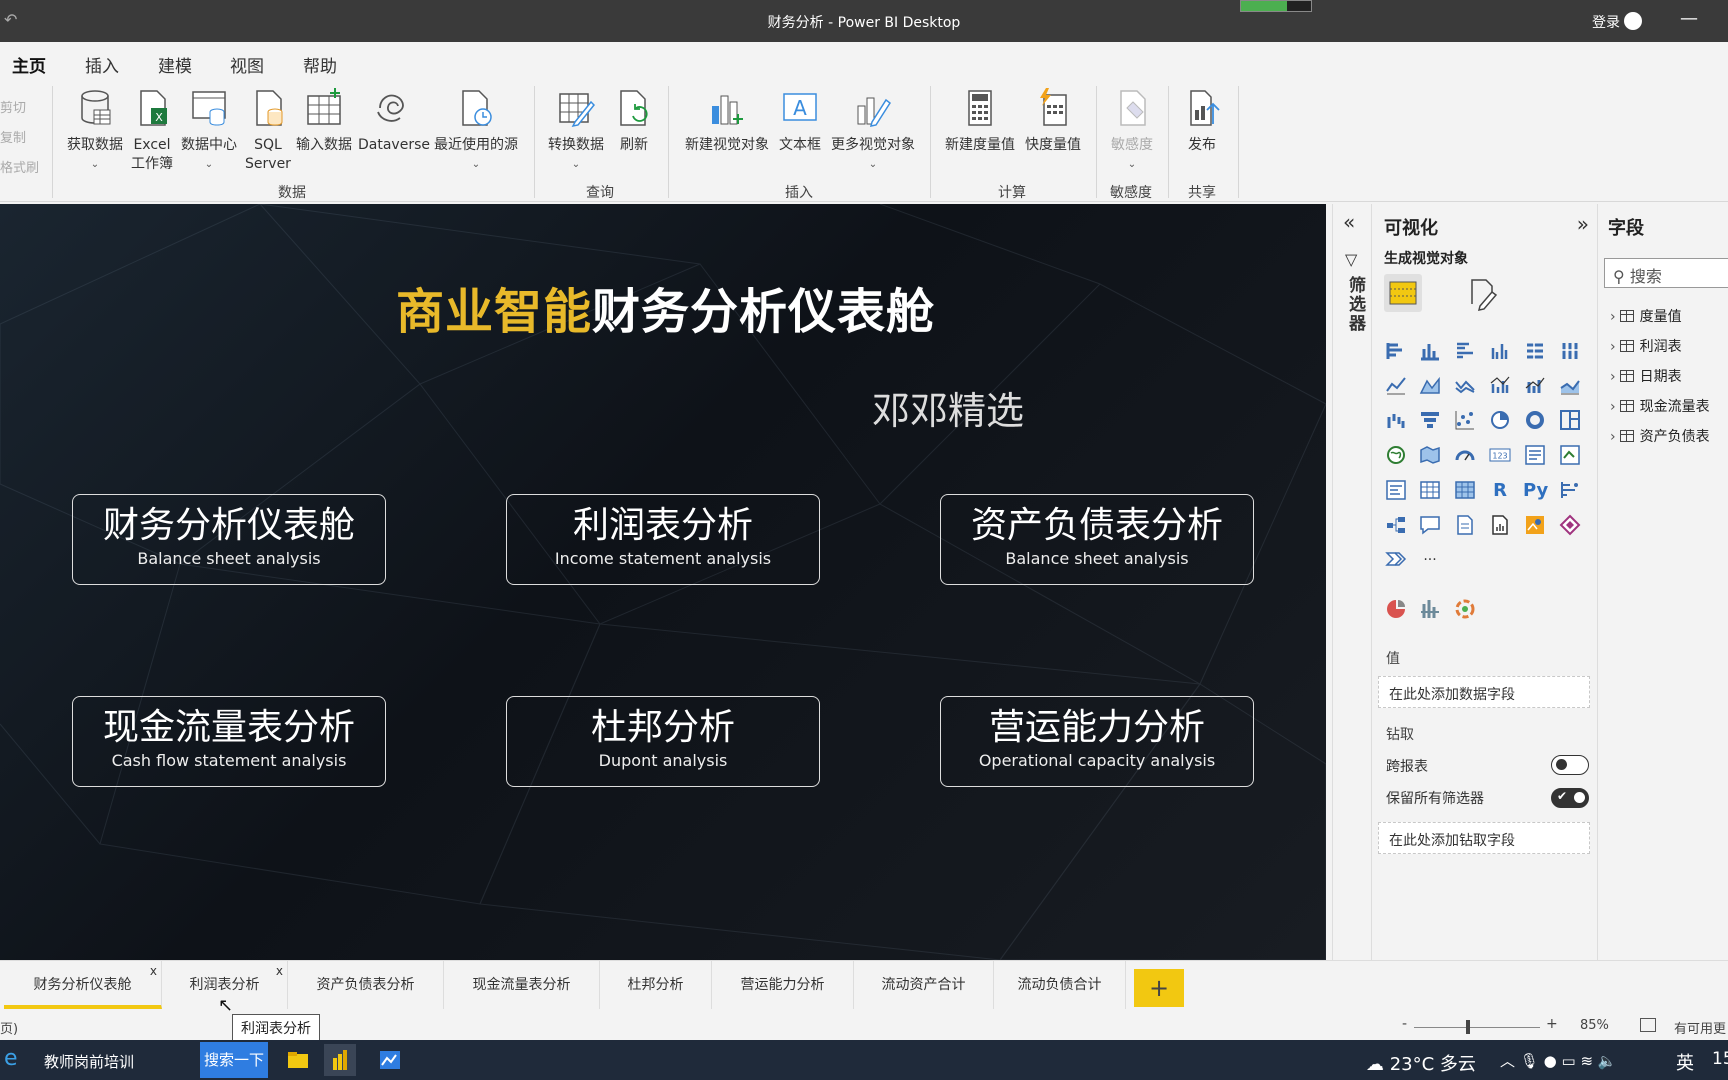 This screenshot has height=1080, width=1728. Describe the element at coordinates (783, 985) in the screenshot. I see `page-tab: 营运能力分析` at that location.